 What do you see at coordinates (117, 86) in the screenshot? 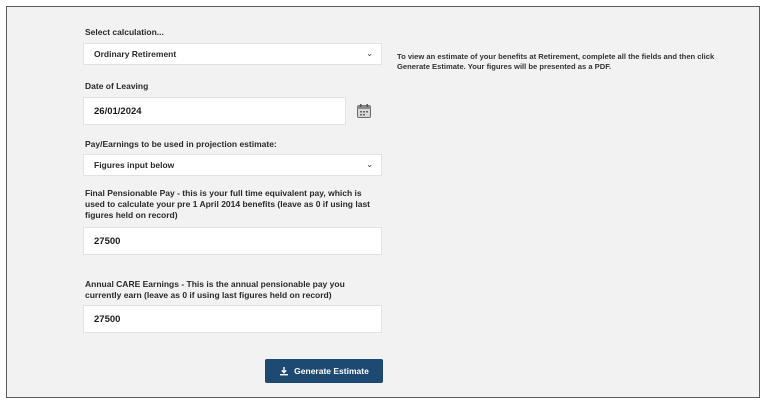
I see `date-of-leaving-label: Date of Leaving` at bounding box center [117, 86].